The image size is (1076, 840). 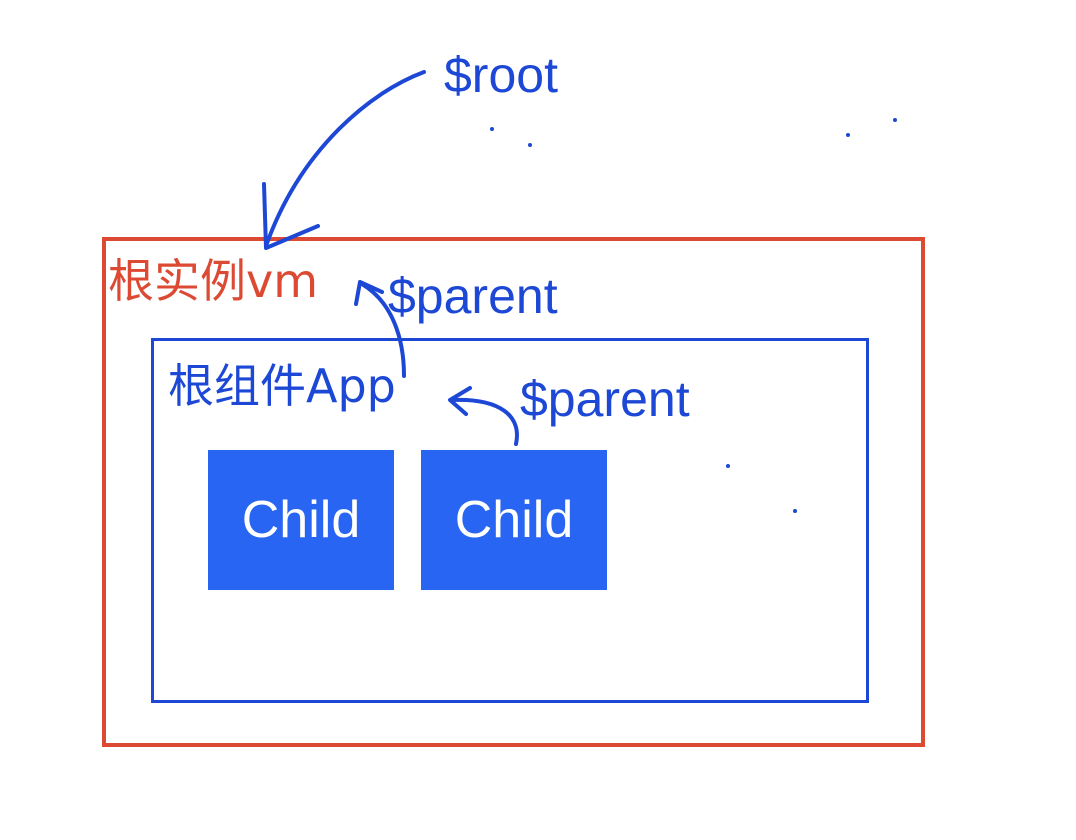 What do you see at coordinates (369, 293) in the screenshot?
I see `parent-ref-arrowhead-app` at bounding box center [369, 293].